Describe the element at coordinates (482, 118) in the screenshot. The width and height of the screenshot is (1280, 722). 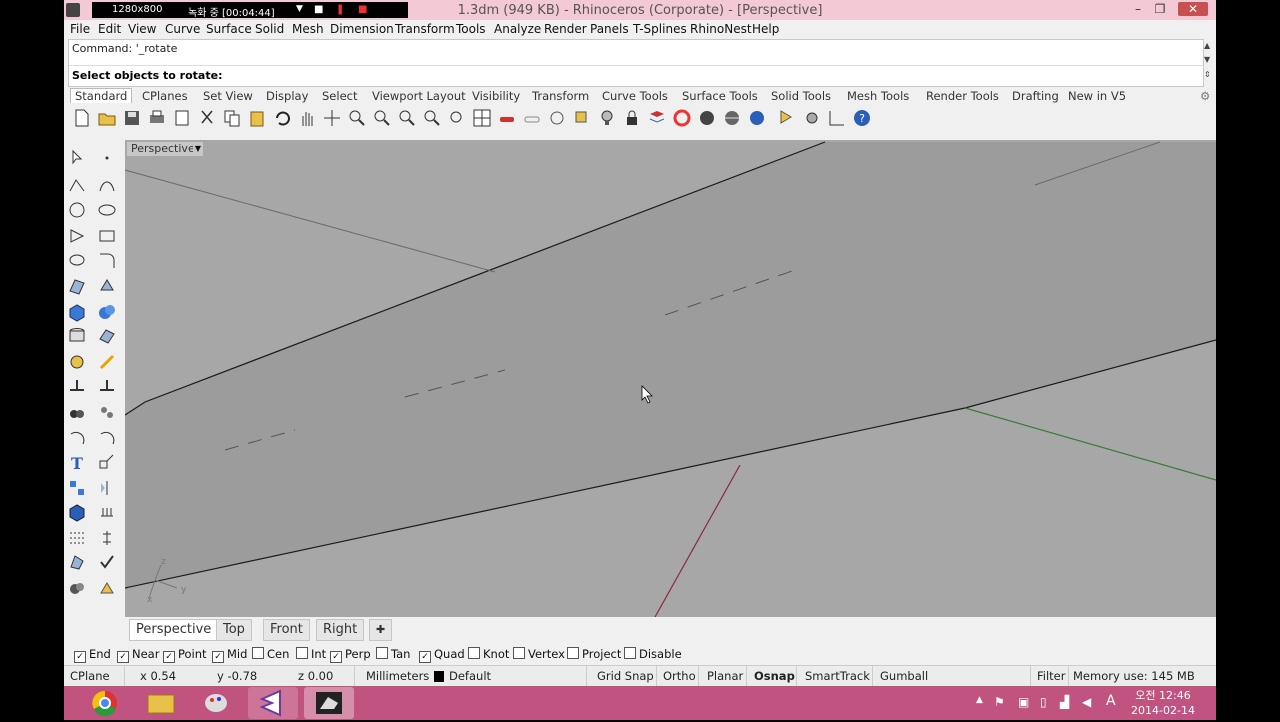
I see `four-viewports-icon` at that location.